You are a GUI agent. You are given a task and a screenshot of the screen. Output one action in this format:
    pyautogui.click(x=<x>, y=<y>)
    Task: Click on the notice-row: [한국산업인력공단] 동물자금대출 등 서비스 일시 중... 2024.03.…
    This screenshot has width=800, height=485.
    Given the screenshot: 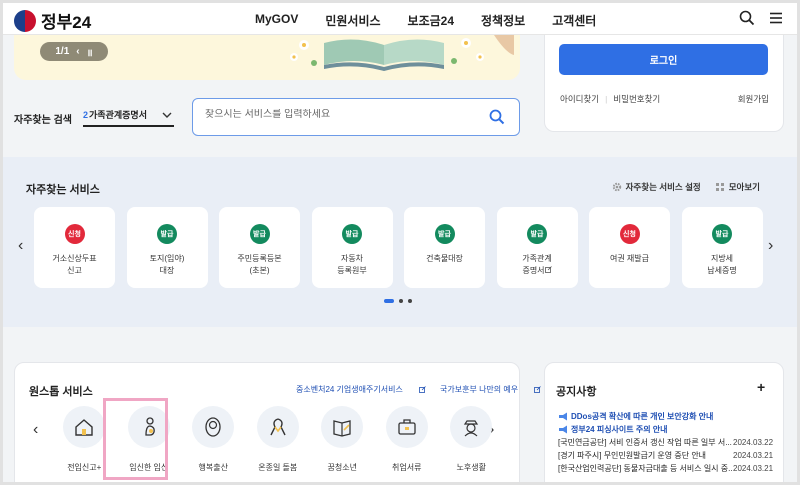 What is the action you would take?
    pyautogui.click(x=665, y=468)
    